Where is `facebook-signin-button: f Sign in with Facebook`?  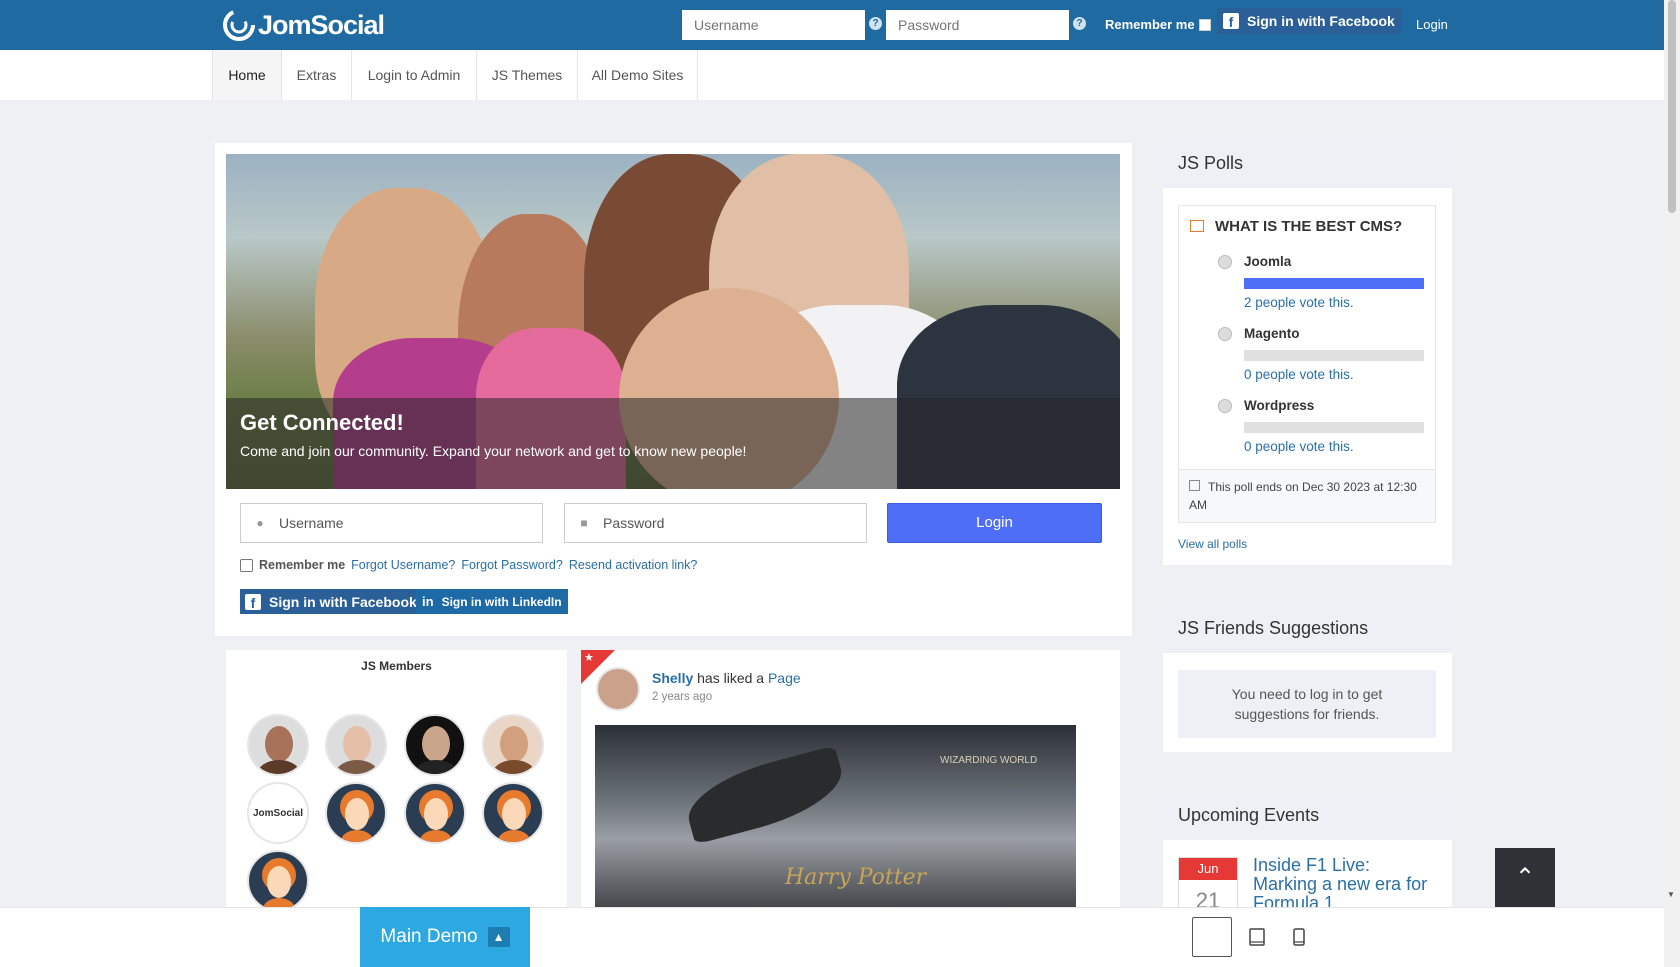
facebook-signin-button: f Sign in with Facebook is located at coordinates (331, 601).